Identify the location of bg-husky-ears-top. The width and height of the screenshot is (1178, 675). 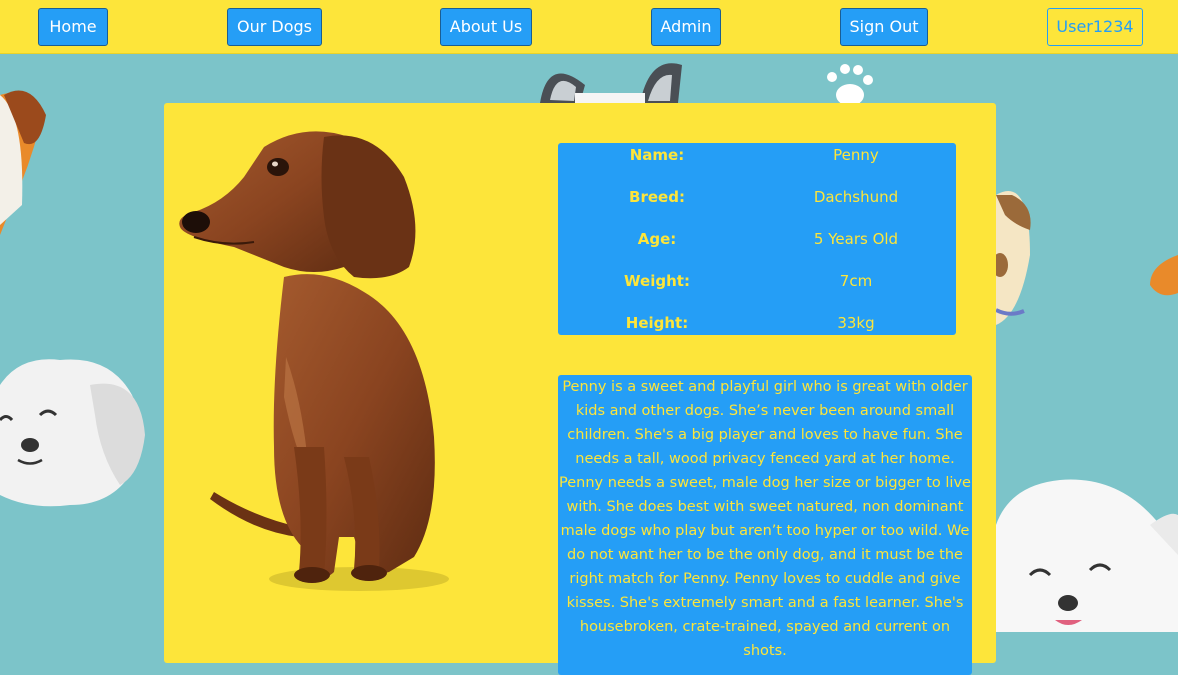
(611, 83).